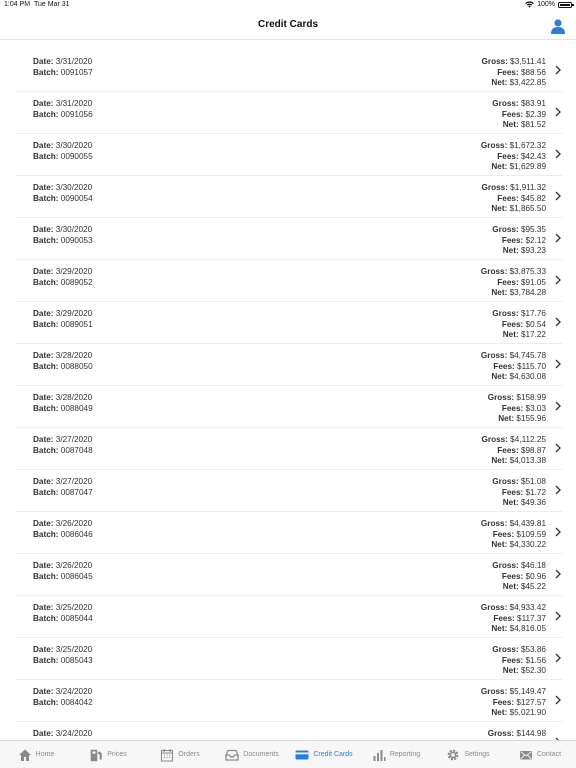 The height and width of the screenshot is (768, 576). What do you see at coordinates (405, 754) in the screenshot?
I see `tab-label: Reporting` at bounding box center [405, 754].